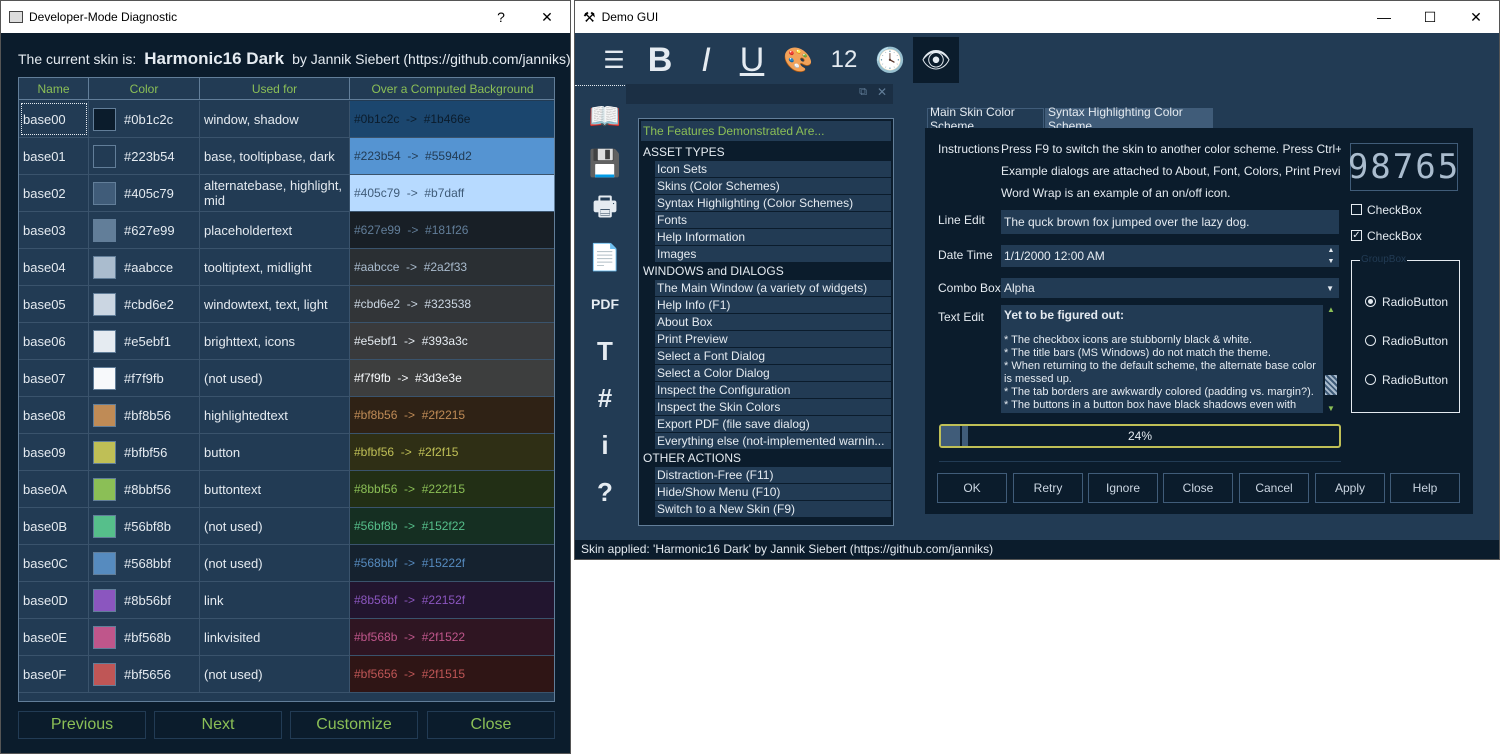 The height and width of the screenshot is (754, 1505). Describe the element at coordinates (766, 152) in the screenshot. I see `feature-category: ASSET TYPES` at that location.